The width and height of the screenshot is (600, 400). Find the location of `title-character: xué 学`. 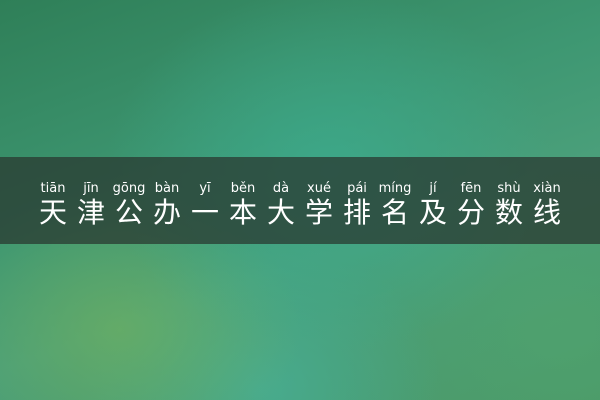

title-character: xué 学 is located at coordinates (319, 205).